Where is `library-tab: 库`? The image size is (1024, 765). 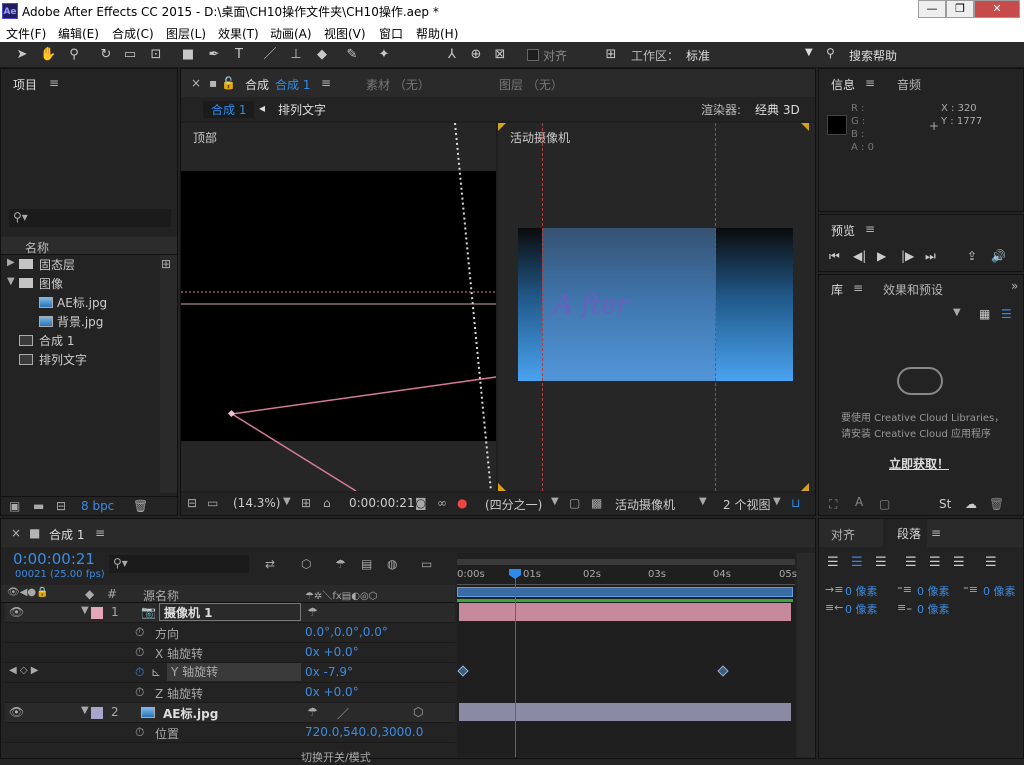
library-tab: 库 is located at coordinates (837, 289).